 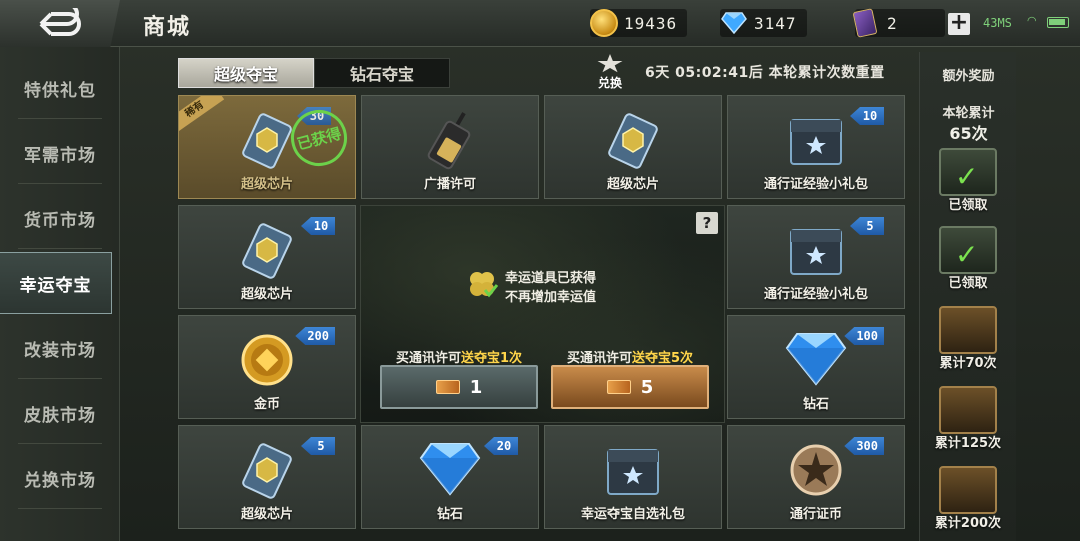 What do you see at coordinates (202, 115) in the screenshot?
I see `rare-tag: 稀有` at bounding box center [202, 115].